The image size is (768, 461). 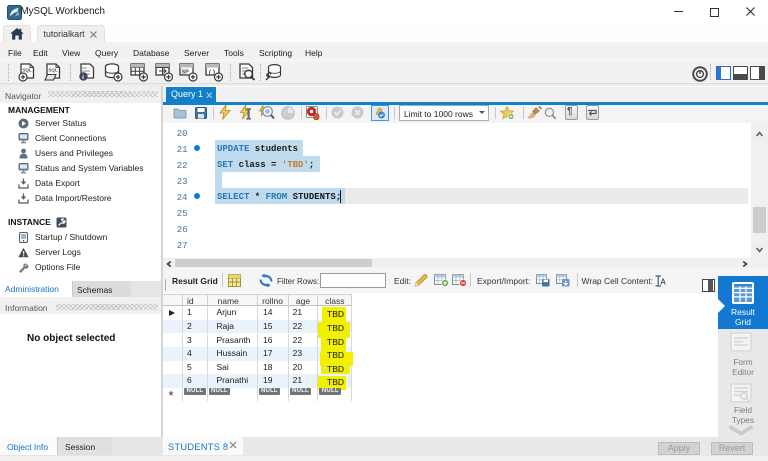 I want to click on svg-text: i, so click(x=83, y=77).